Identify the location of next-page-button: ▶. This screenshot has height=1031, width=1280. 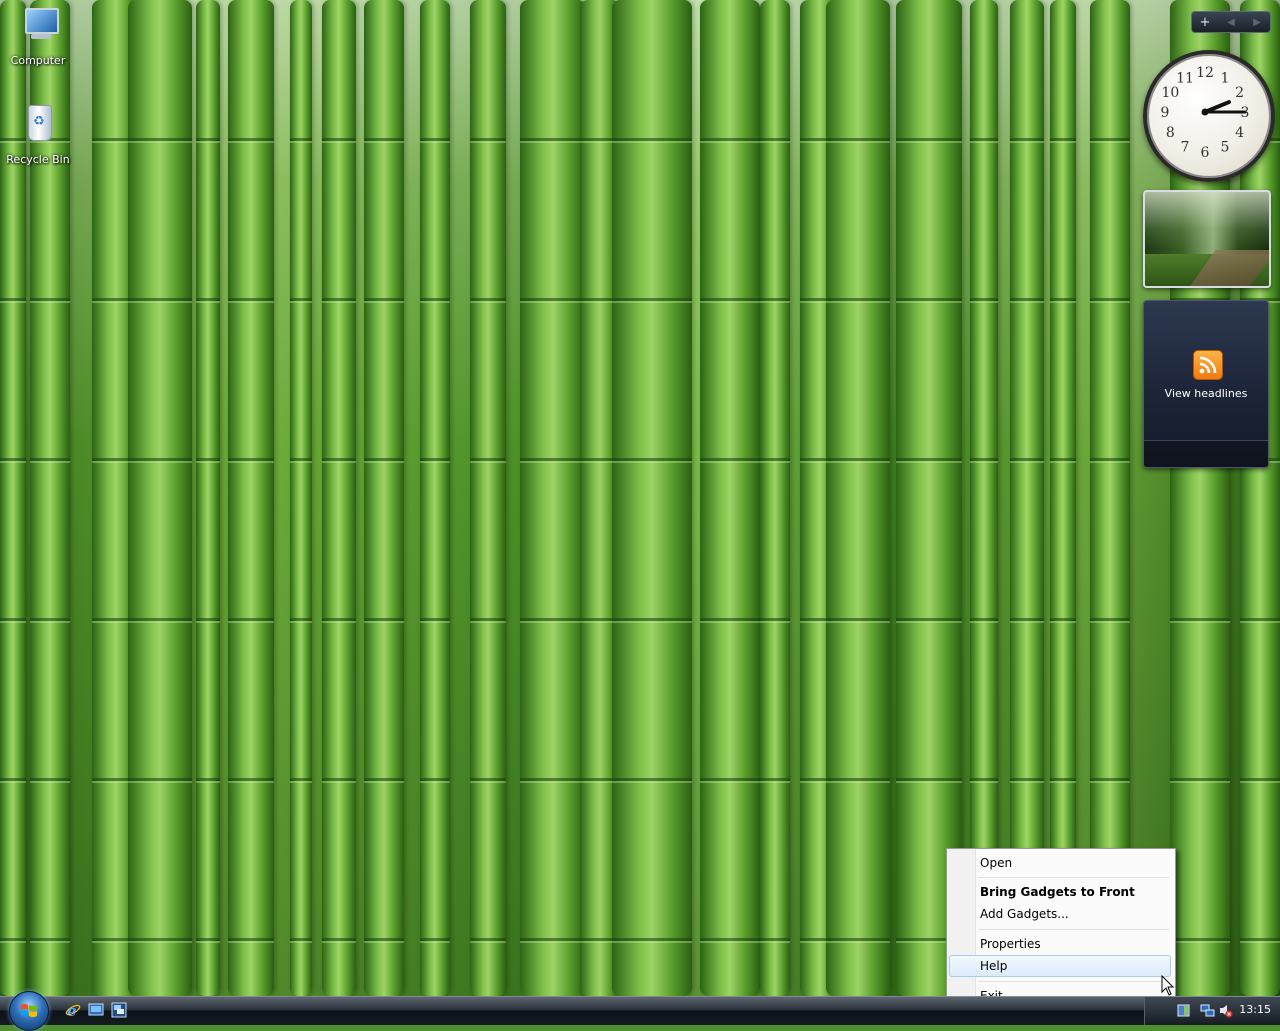
(1257, 22).